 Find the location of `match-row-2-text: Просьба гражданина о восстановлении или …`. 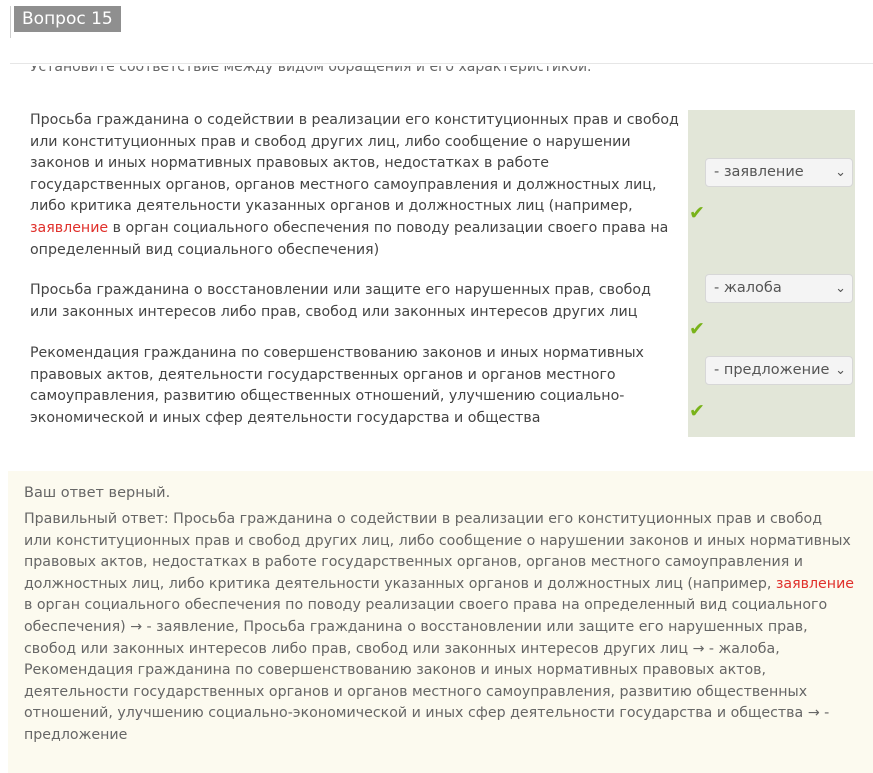

match-row-2-text: Просьба гражданина о восстановлении или … is located at coordinates (340, 301).